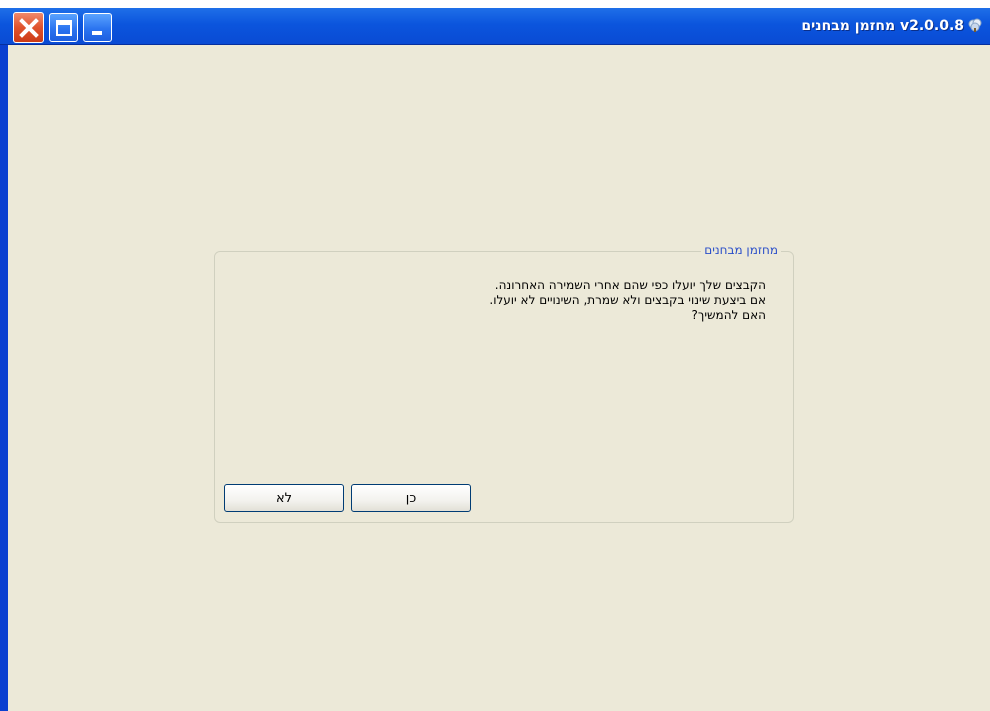  Describe the element at coordinates (882, 26) in the screenshot. I see `window-title: v2.0.0.8 מחזמן מבחנים` at that location.